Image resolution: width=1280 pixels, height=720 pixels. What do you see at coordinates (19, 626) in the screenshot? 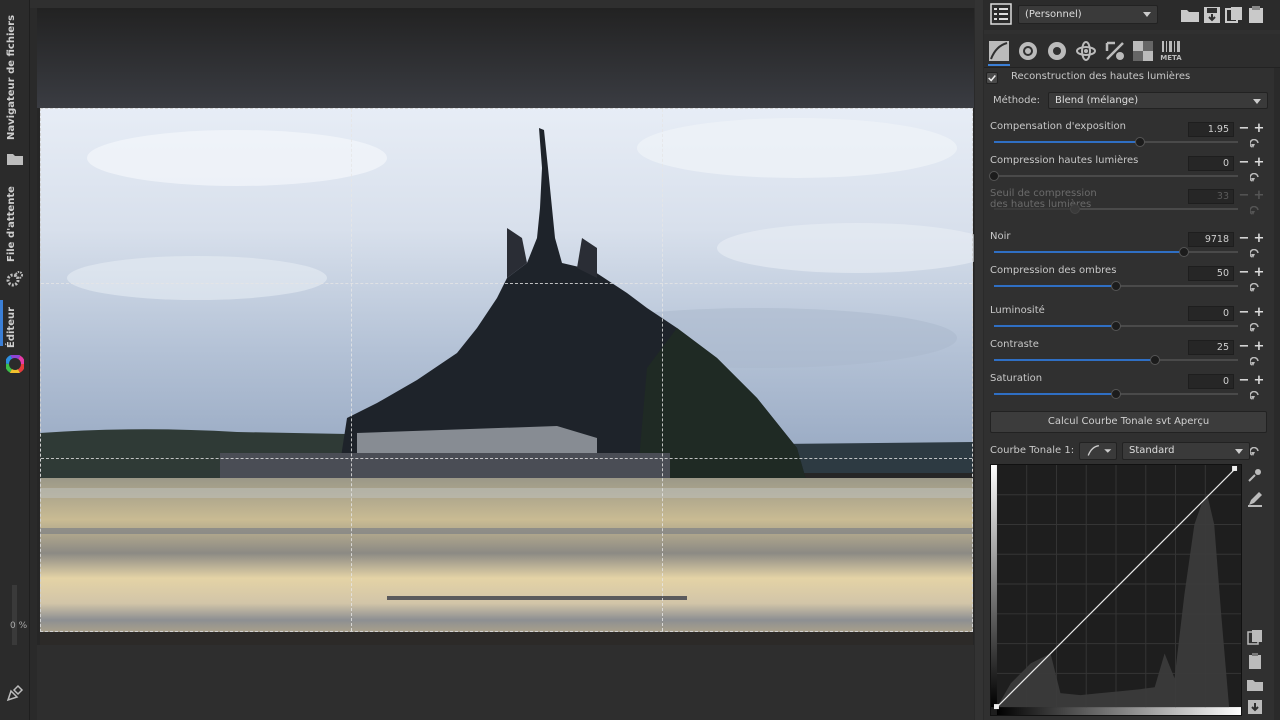
I see `zoom-percent: 0 %` at bounding box center [19, 626].